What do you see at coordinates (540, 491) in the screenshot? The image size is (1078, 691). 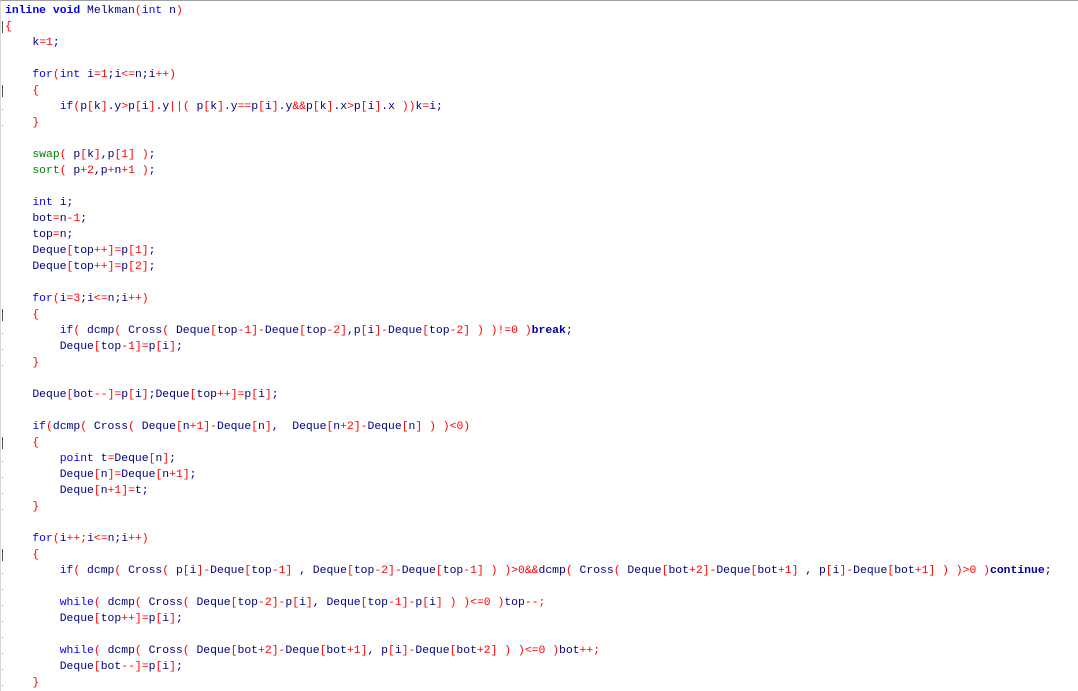 I see `code-line: Deque[n+1]=t;` at bounding box center [540, 491].